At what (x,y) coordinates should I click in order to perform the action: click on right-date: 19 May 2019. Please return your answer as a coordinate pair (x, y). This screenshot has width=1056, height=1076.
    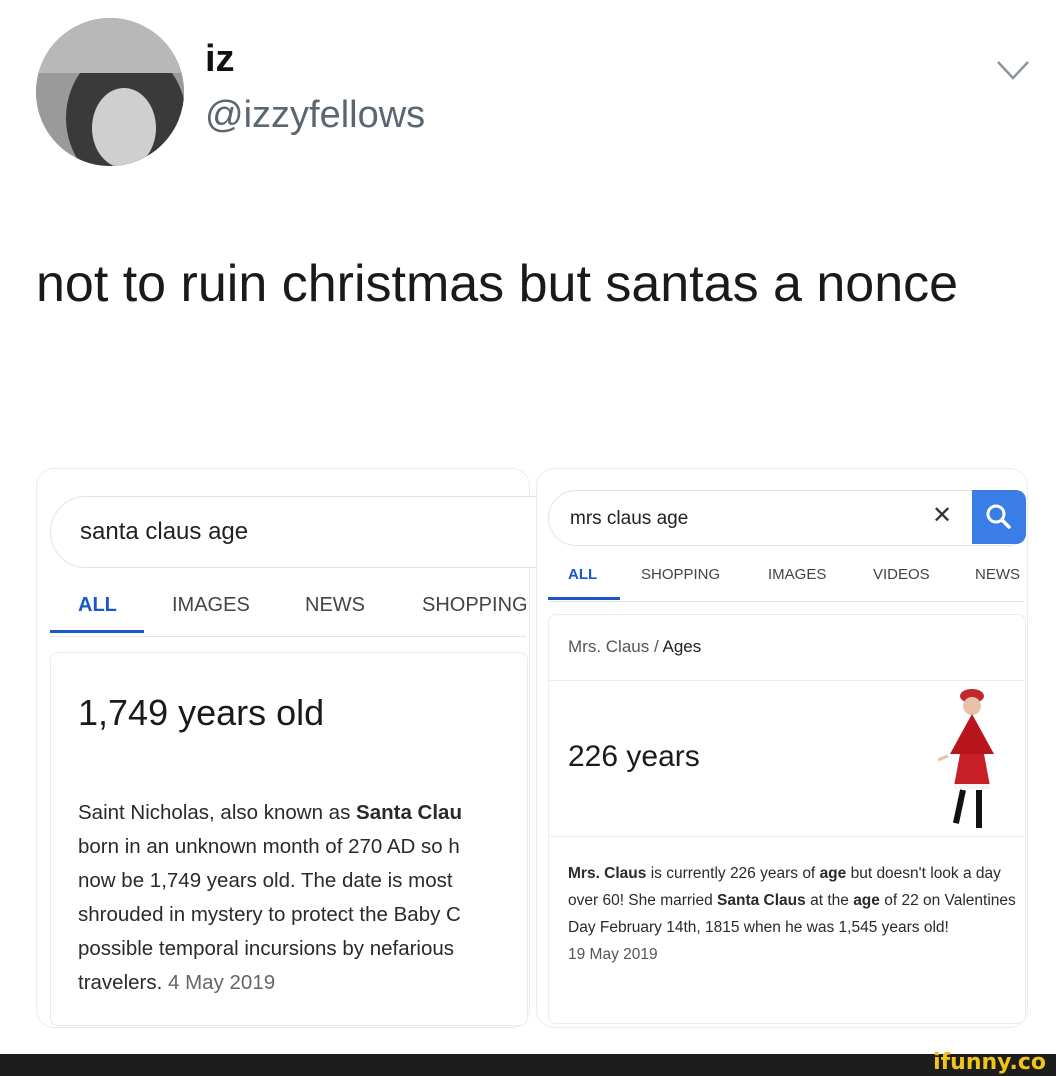
    Looking at the image, I should click on (613, 954).